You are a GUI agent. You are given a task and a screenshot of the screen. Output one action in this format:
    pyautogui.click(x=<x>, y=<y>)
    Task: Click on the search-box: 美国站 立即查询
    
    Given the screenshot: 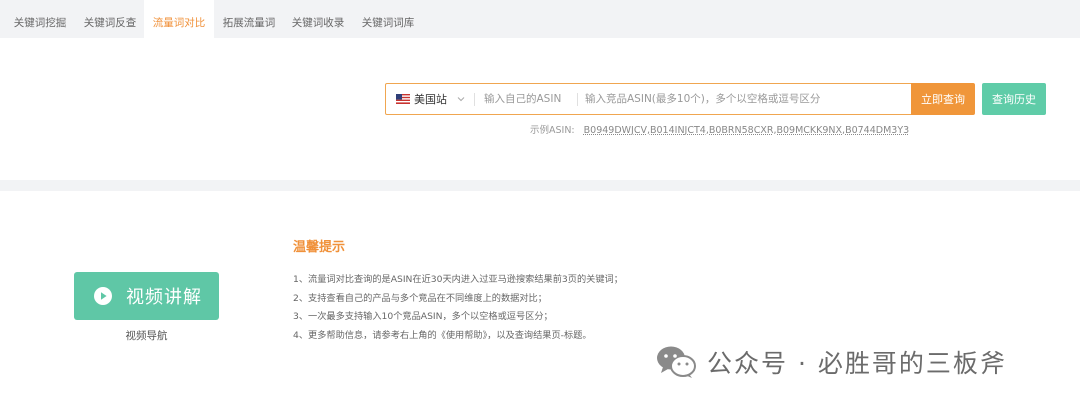 What is the action you would take?
    pyautogui.click(x=680, y=99)
    